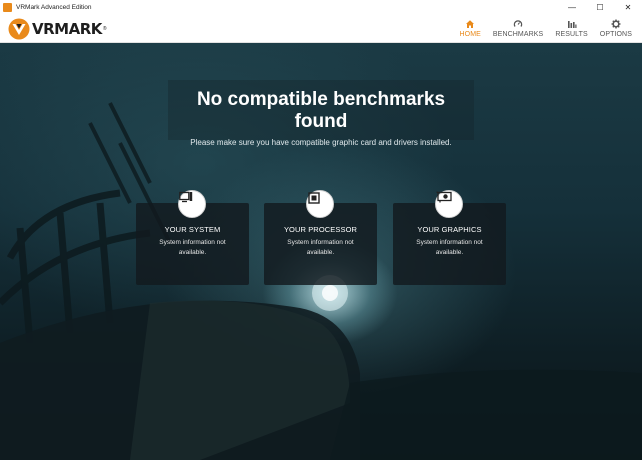  Describe the element at coordinates (104, 29) in the screenshot. I see `logo-registered-mark: ®` at that location.